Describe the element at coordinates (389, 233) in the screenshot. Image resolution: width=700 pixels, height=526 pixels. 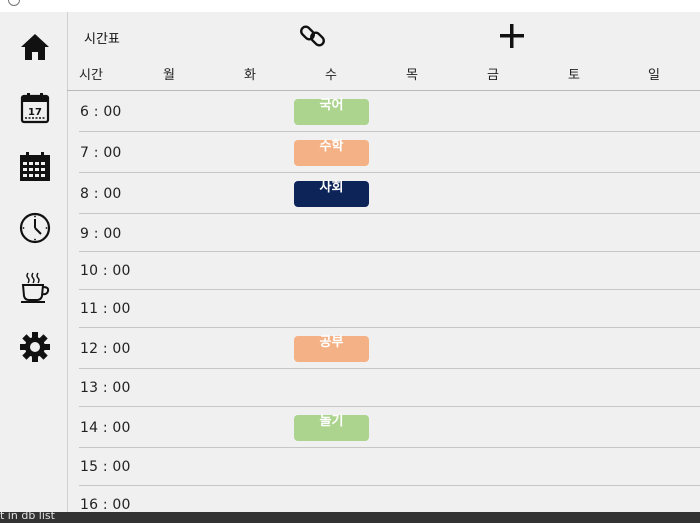
I see `table-row: 9 : 00` at that location.